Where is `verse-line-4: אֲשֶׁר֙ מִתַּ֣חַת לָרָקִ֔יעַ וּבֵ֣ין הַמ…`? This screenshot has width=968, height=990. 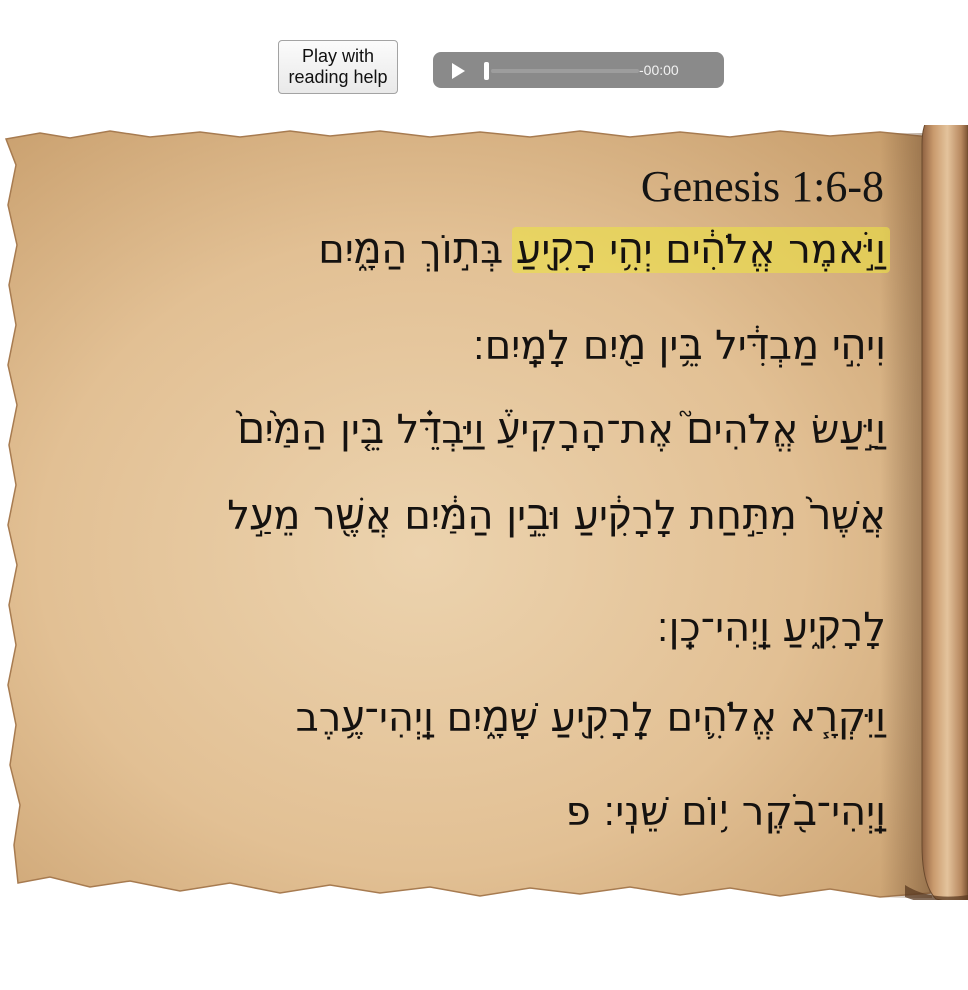
verse-line-4: אֲשֶׁר֙ מִתַּ֣חַת לָרָקִ֔יעַ וּבֵ֣ין הַמ… is located at coordinates (556, 516).